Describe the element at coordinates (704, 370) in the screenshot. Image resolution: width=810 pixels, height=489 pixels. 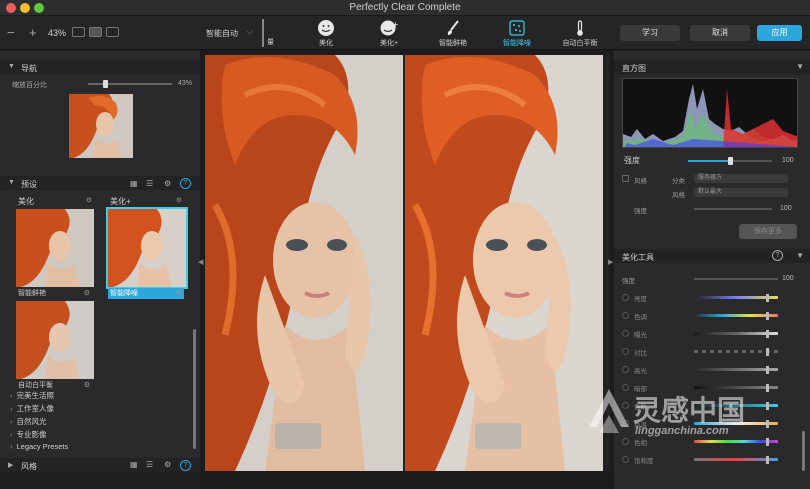
I see `beautify-control-row: 高光` at that location.